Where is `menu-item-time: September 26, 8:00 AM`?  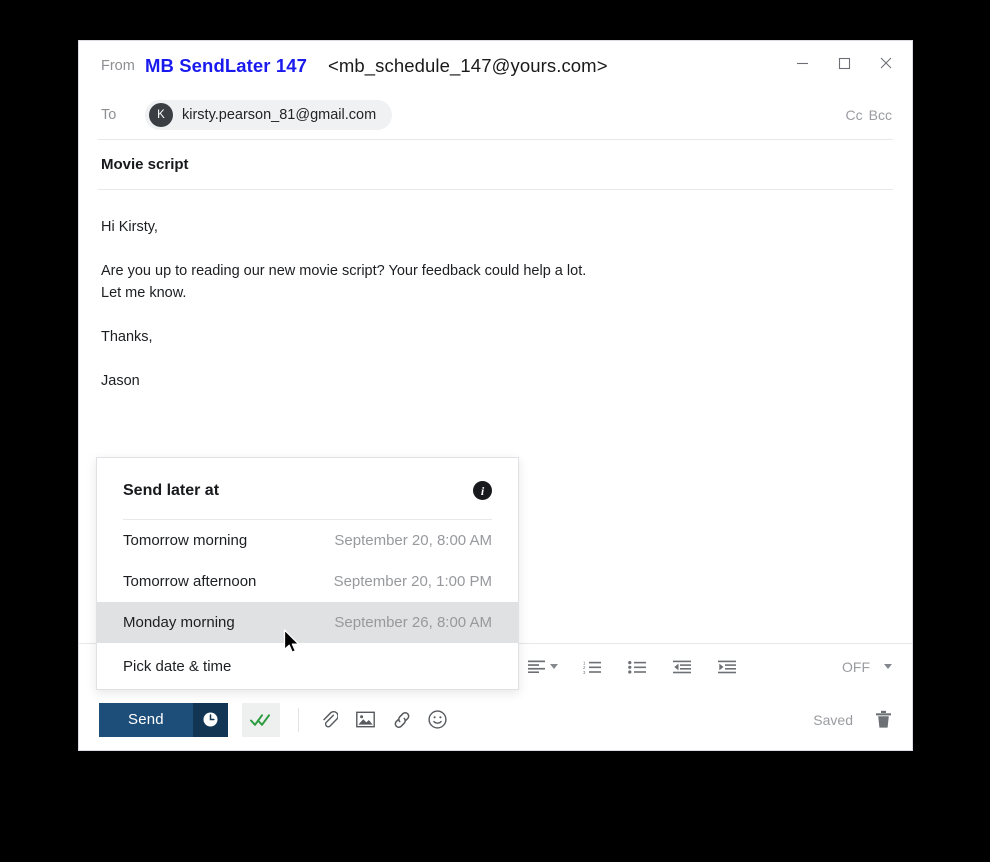 menu-item-time: September 26, 8:00 AM is located at coordinates (413, 622).